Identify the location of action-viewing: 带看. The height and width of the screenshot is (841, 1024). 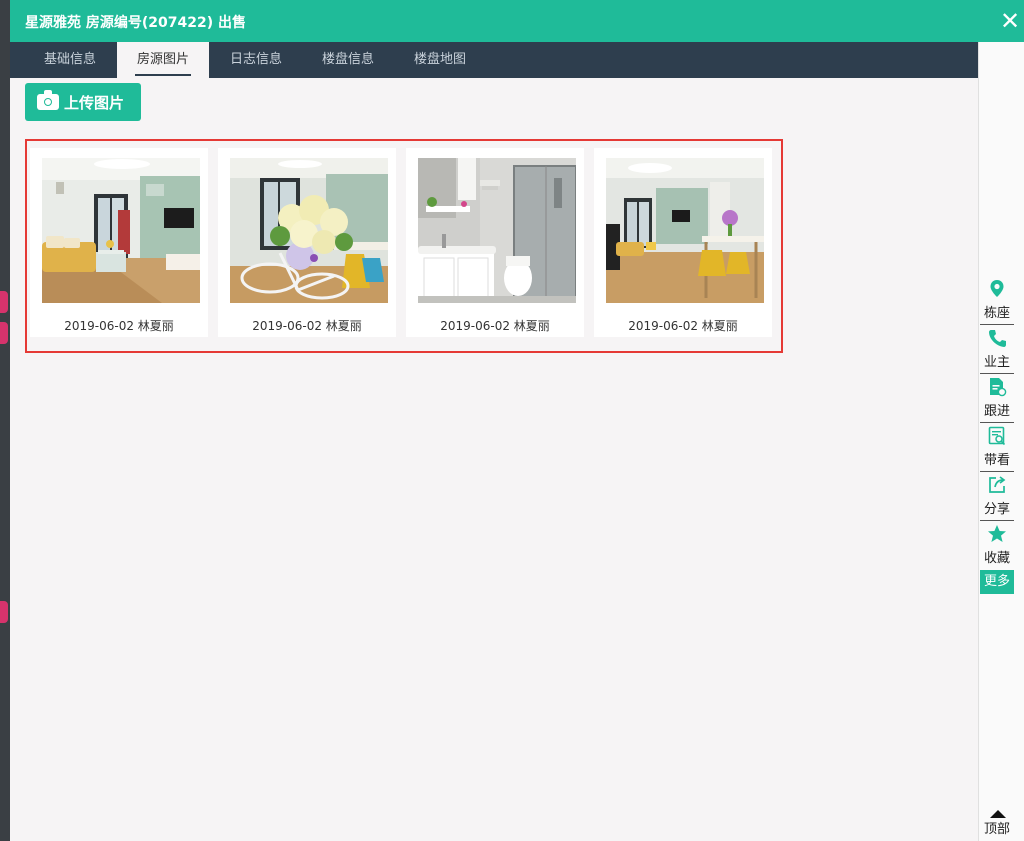
(997, 447).